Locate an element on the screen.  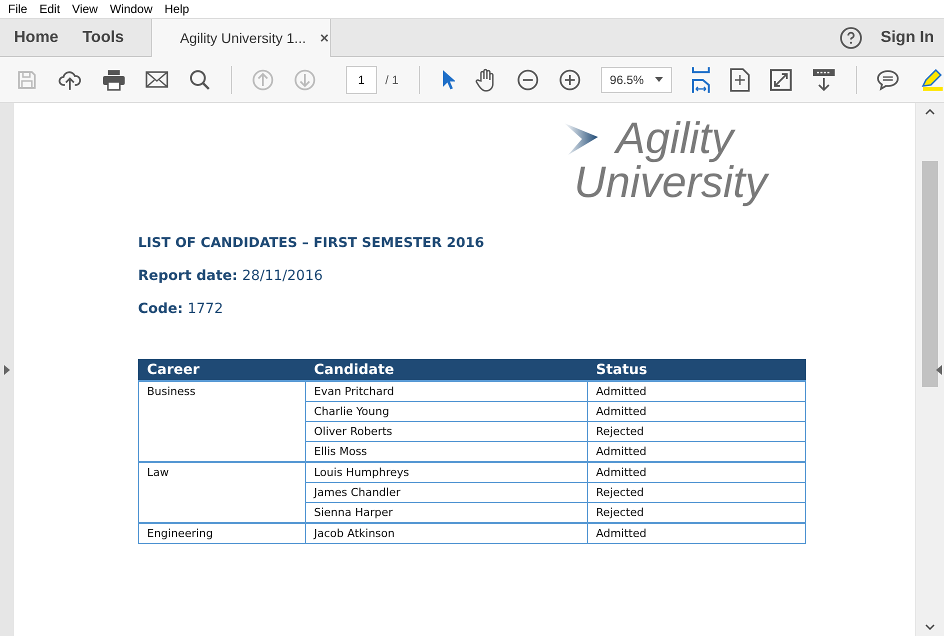
table-cell: Jacob Atkinson is located at coordinates (447, 533).